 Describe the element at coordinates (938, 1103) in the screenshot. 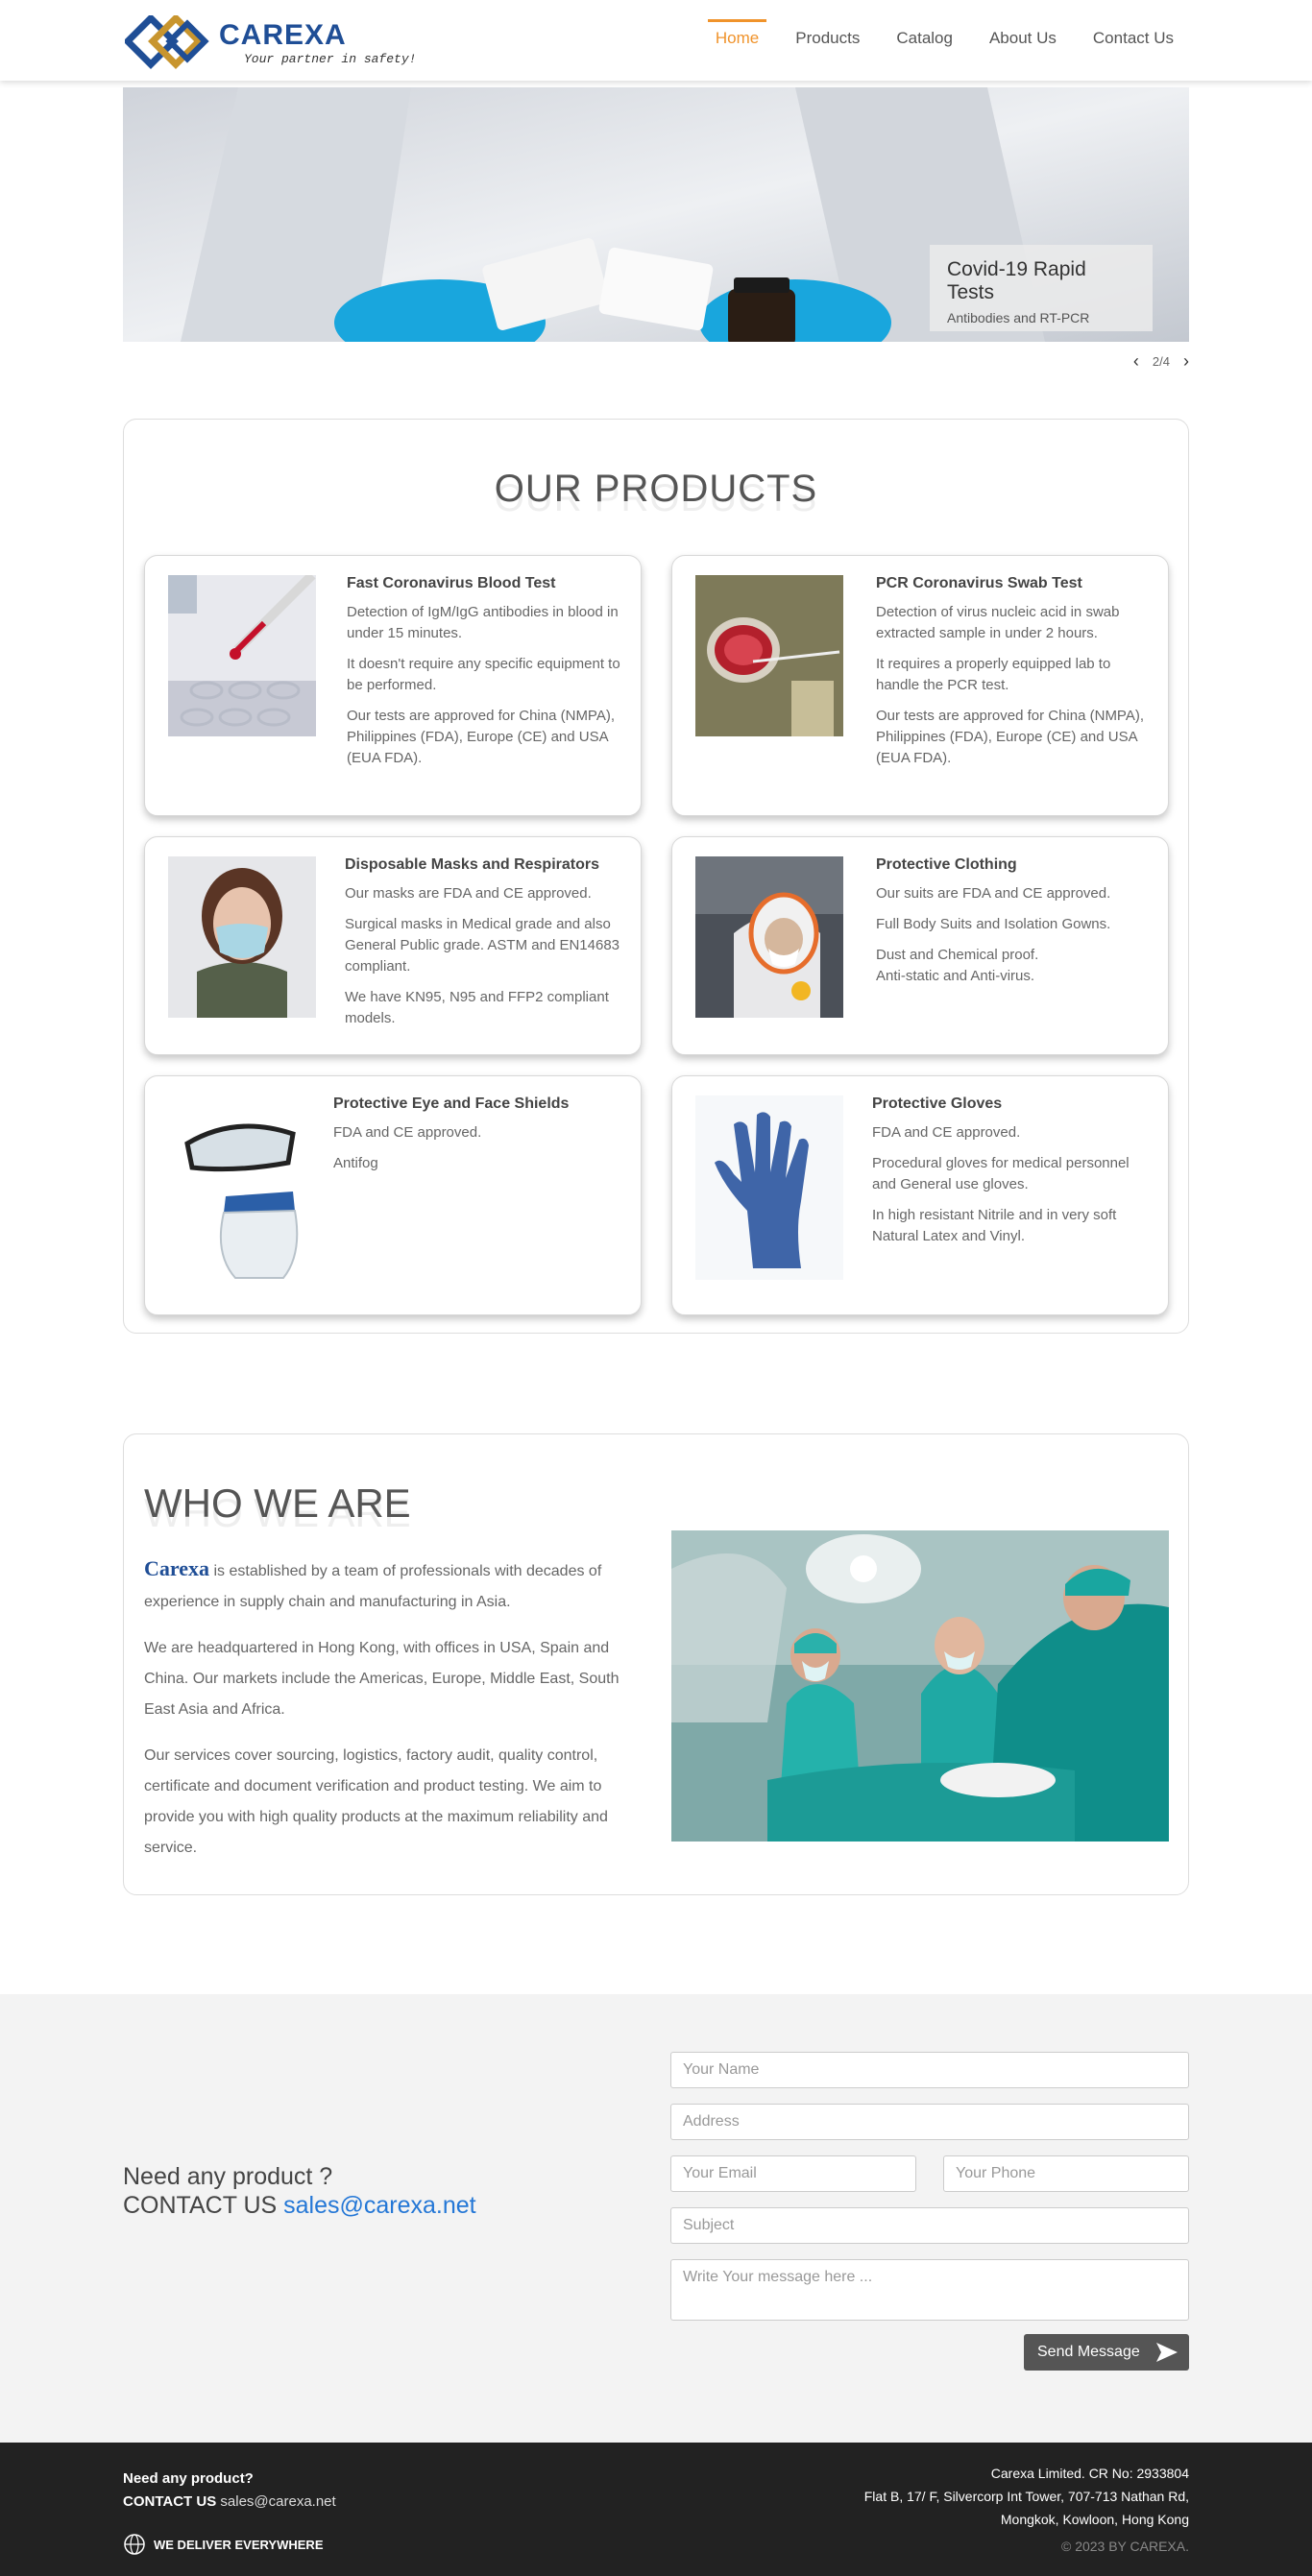

I see `product-title: Protective Gloves` at that location.